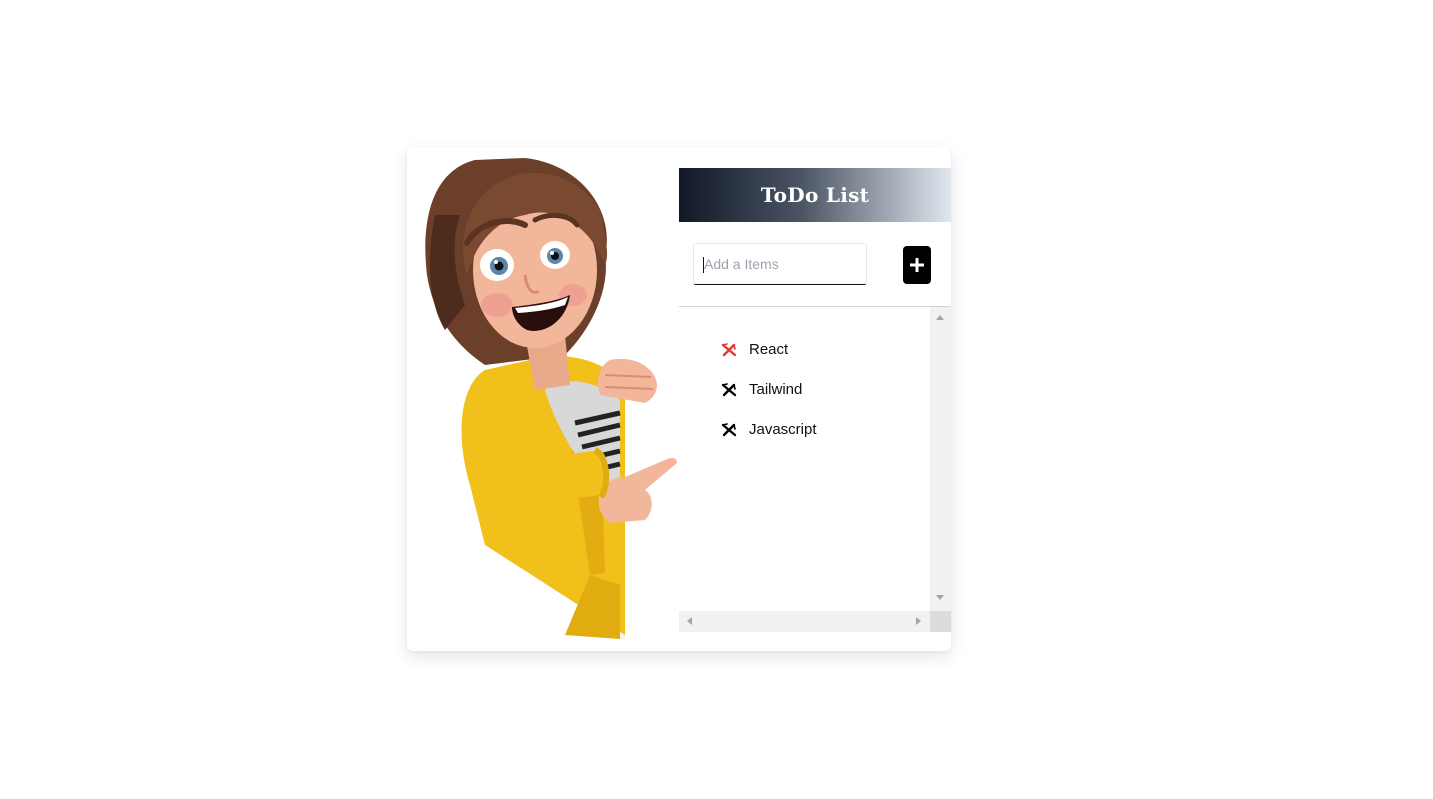 The height and width of the screenshot is (799, 1433). I want to click on todo-list-viewport: React Tailwind Javascript, so click(804, 459).